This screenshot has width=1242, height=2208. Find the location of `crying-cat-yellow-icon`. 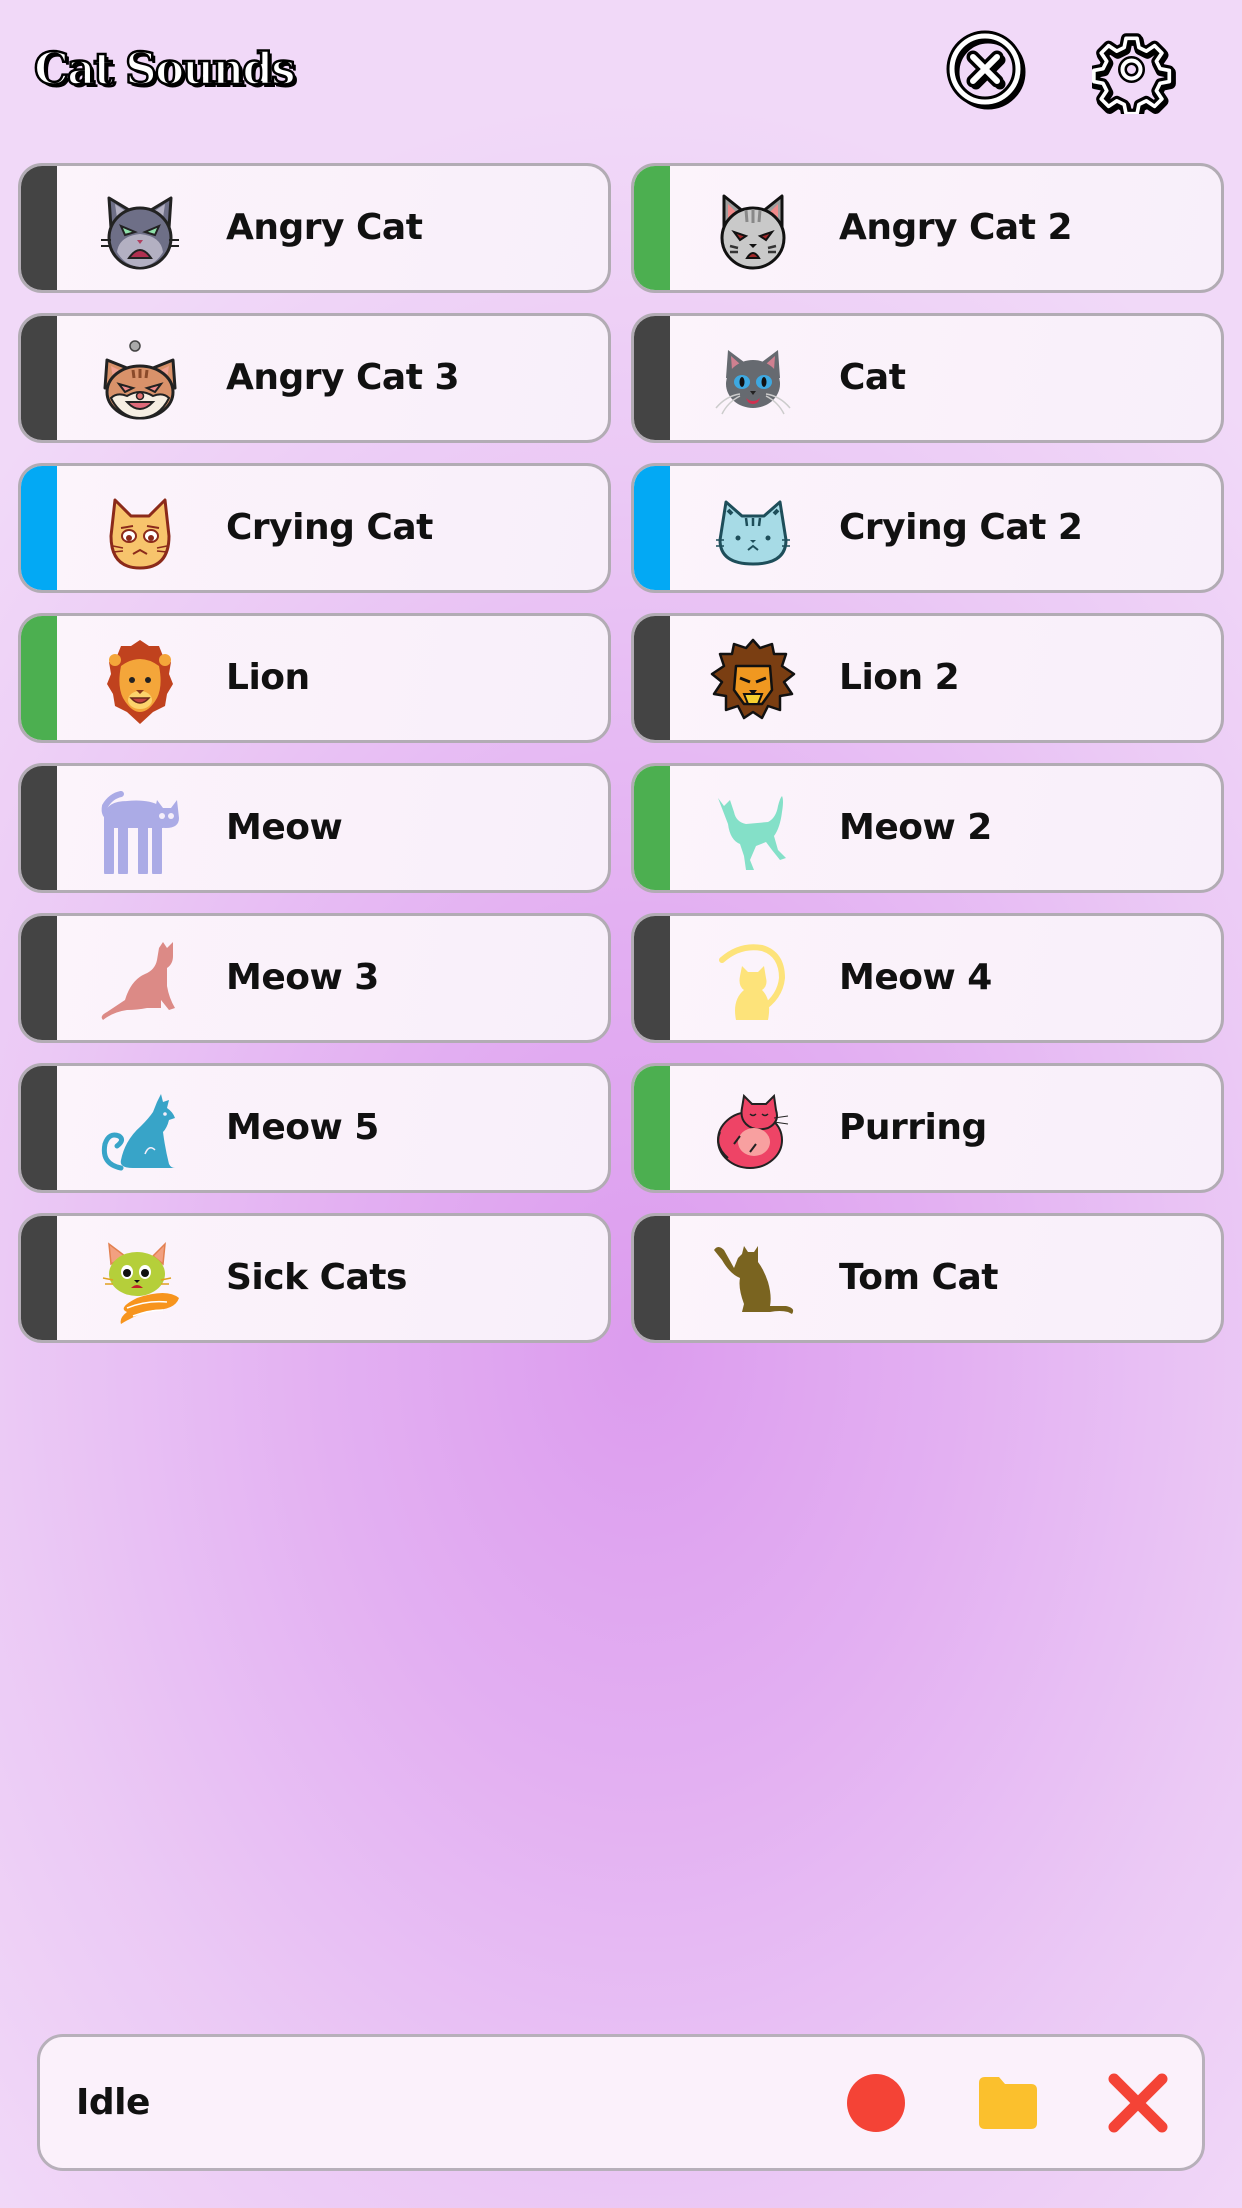

crying-cat-yellow-icon is located at coordinates (140, 531).